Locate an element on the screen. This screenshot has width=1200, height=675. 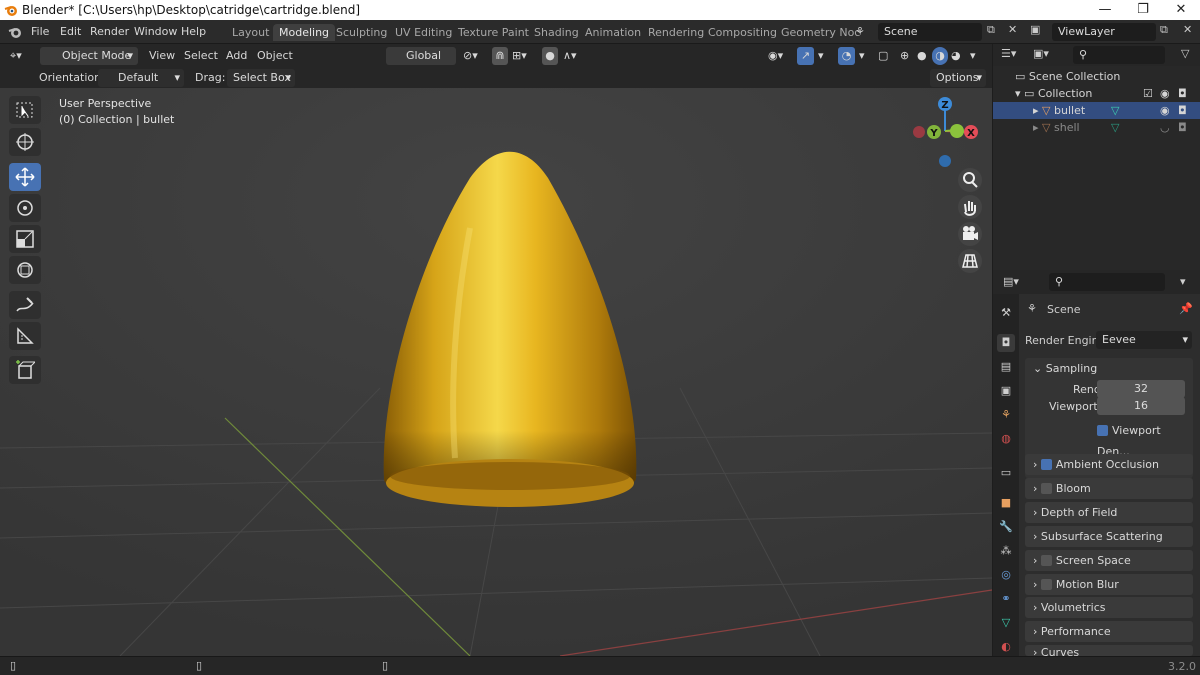
panel-depth-of-field: › Depth of Field is located at coordinates (1109, 512).